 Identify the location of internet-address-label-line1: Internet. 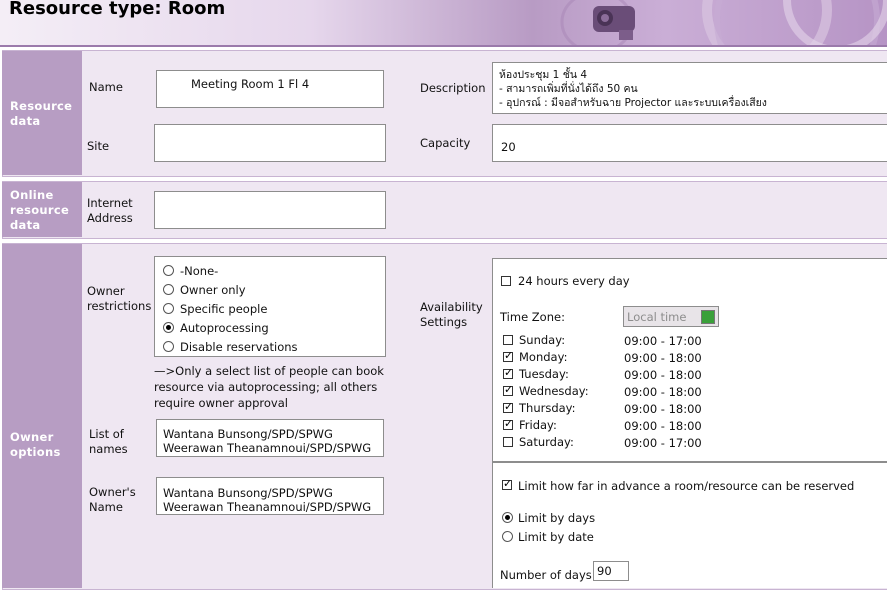
(110, 203).